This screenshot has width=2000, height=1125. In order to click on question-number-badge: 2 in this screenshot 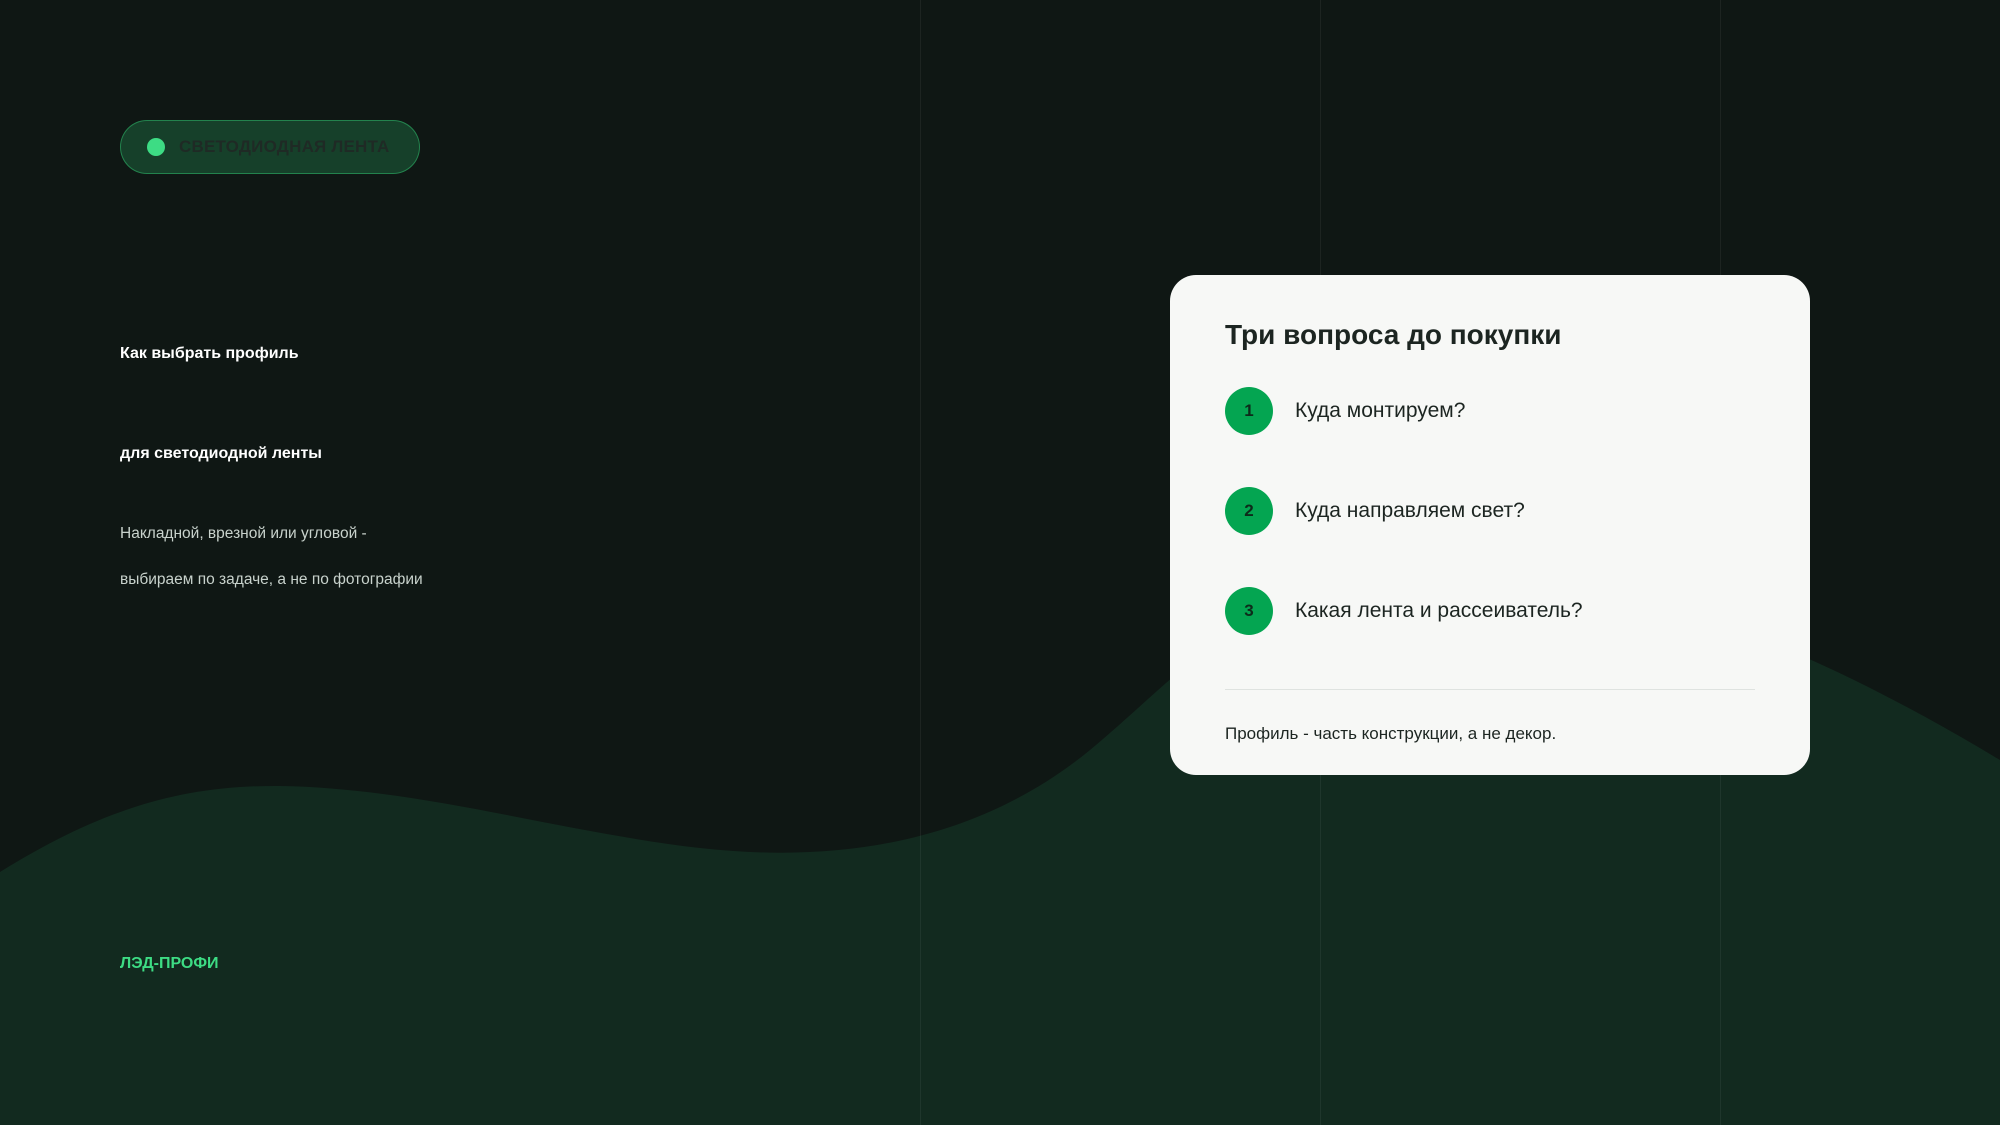, I will do `click(1249, 511)`.